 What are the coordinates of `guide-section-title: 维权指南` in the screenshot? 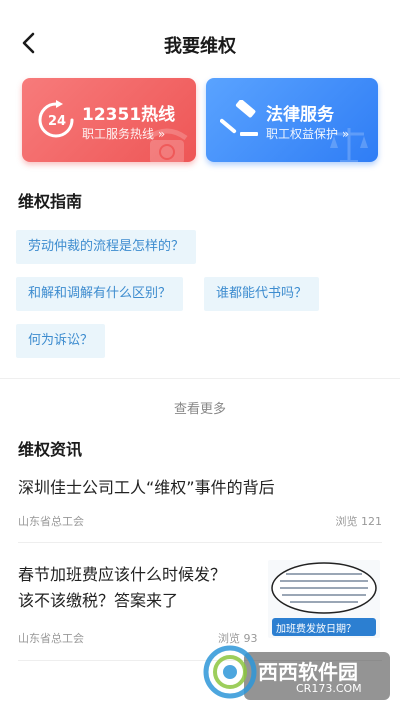 It's located at (50, 201).